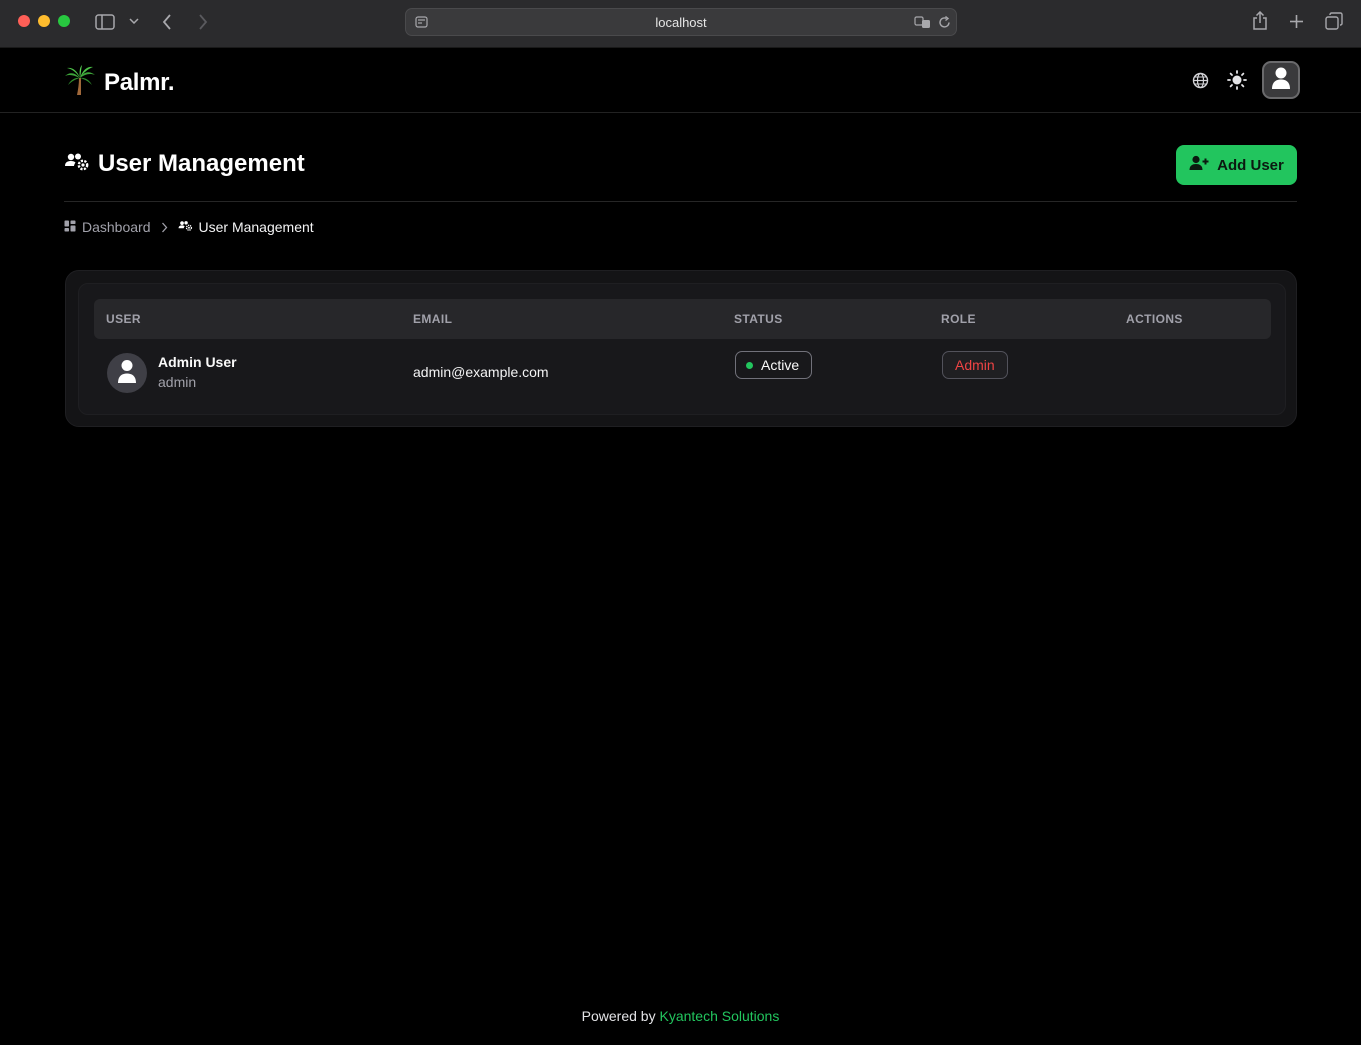  What do you see at coordinates (256, 227) in the screenshot?
I see `breadcrumb-current-label: User Management` at bounding box center [256, 227].